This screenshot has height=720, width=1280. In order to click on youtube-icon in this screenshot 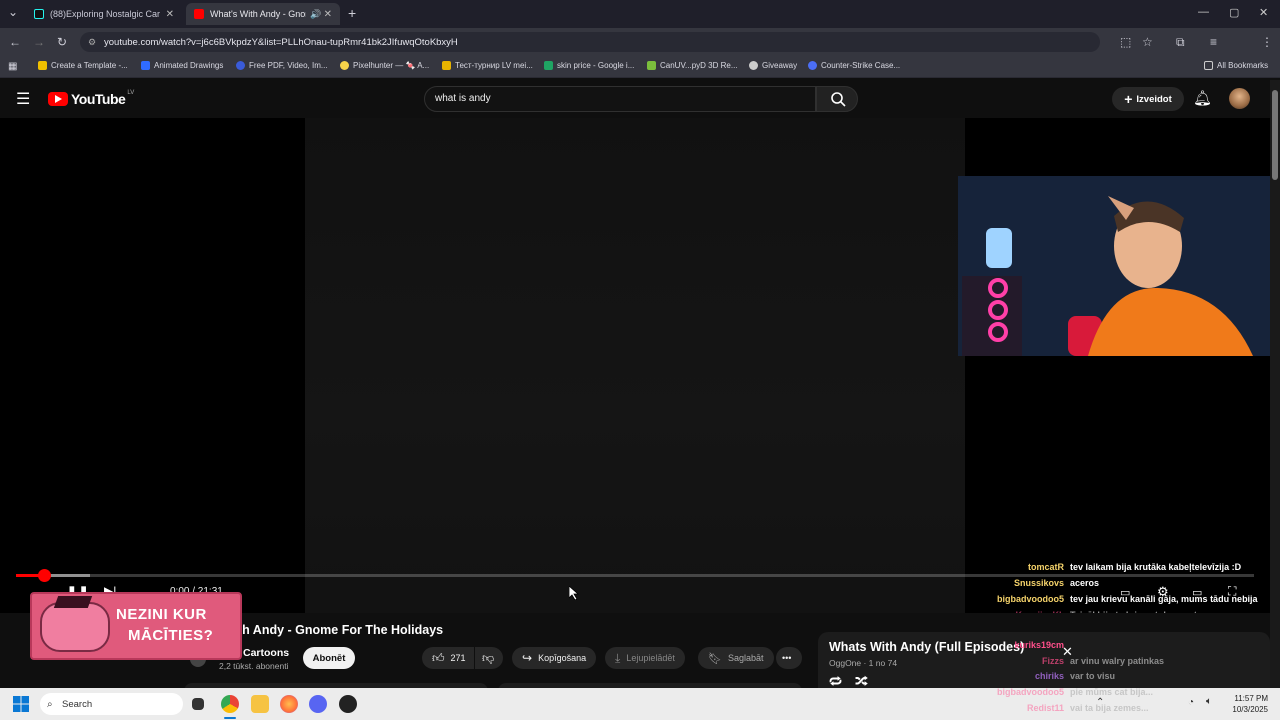, I will do `click(199, 14)`.